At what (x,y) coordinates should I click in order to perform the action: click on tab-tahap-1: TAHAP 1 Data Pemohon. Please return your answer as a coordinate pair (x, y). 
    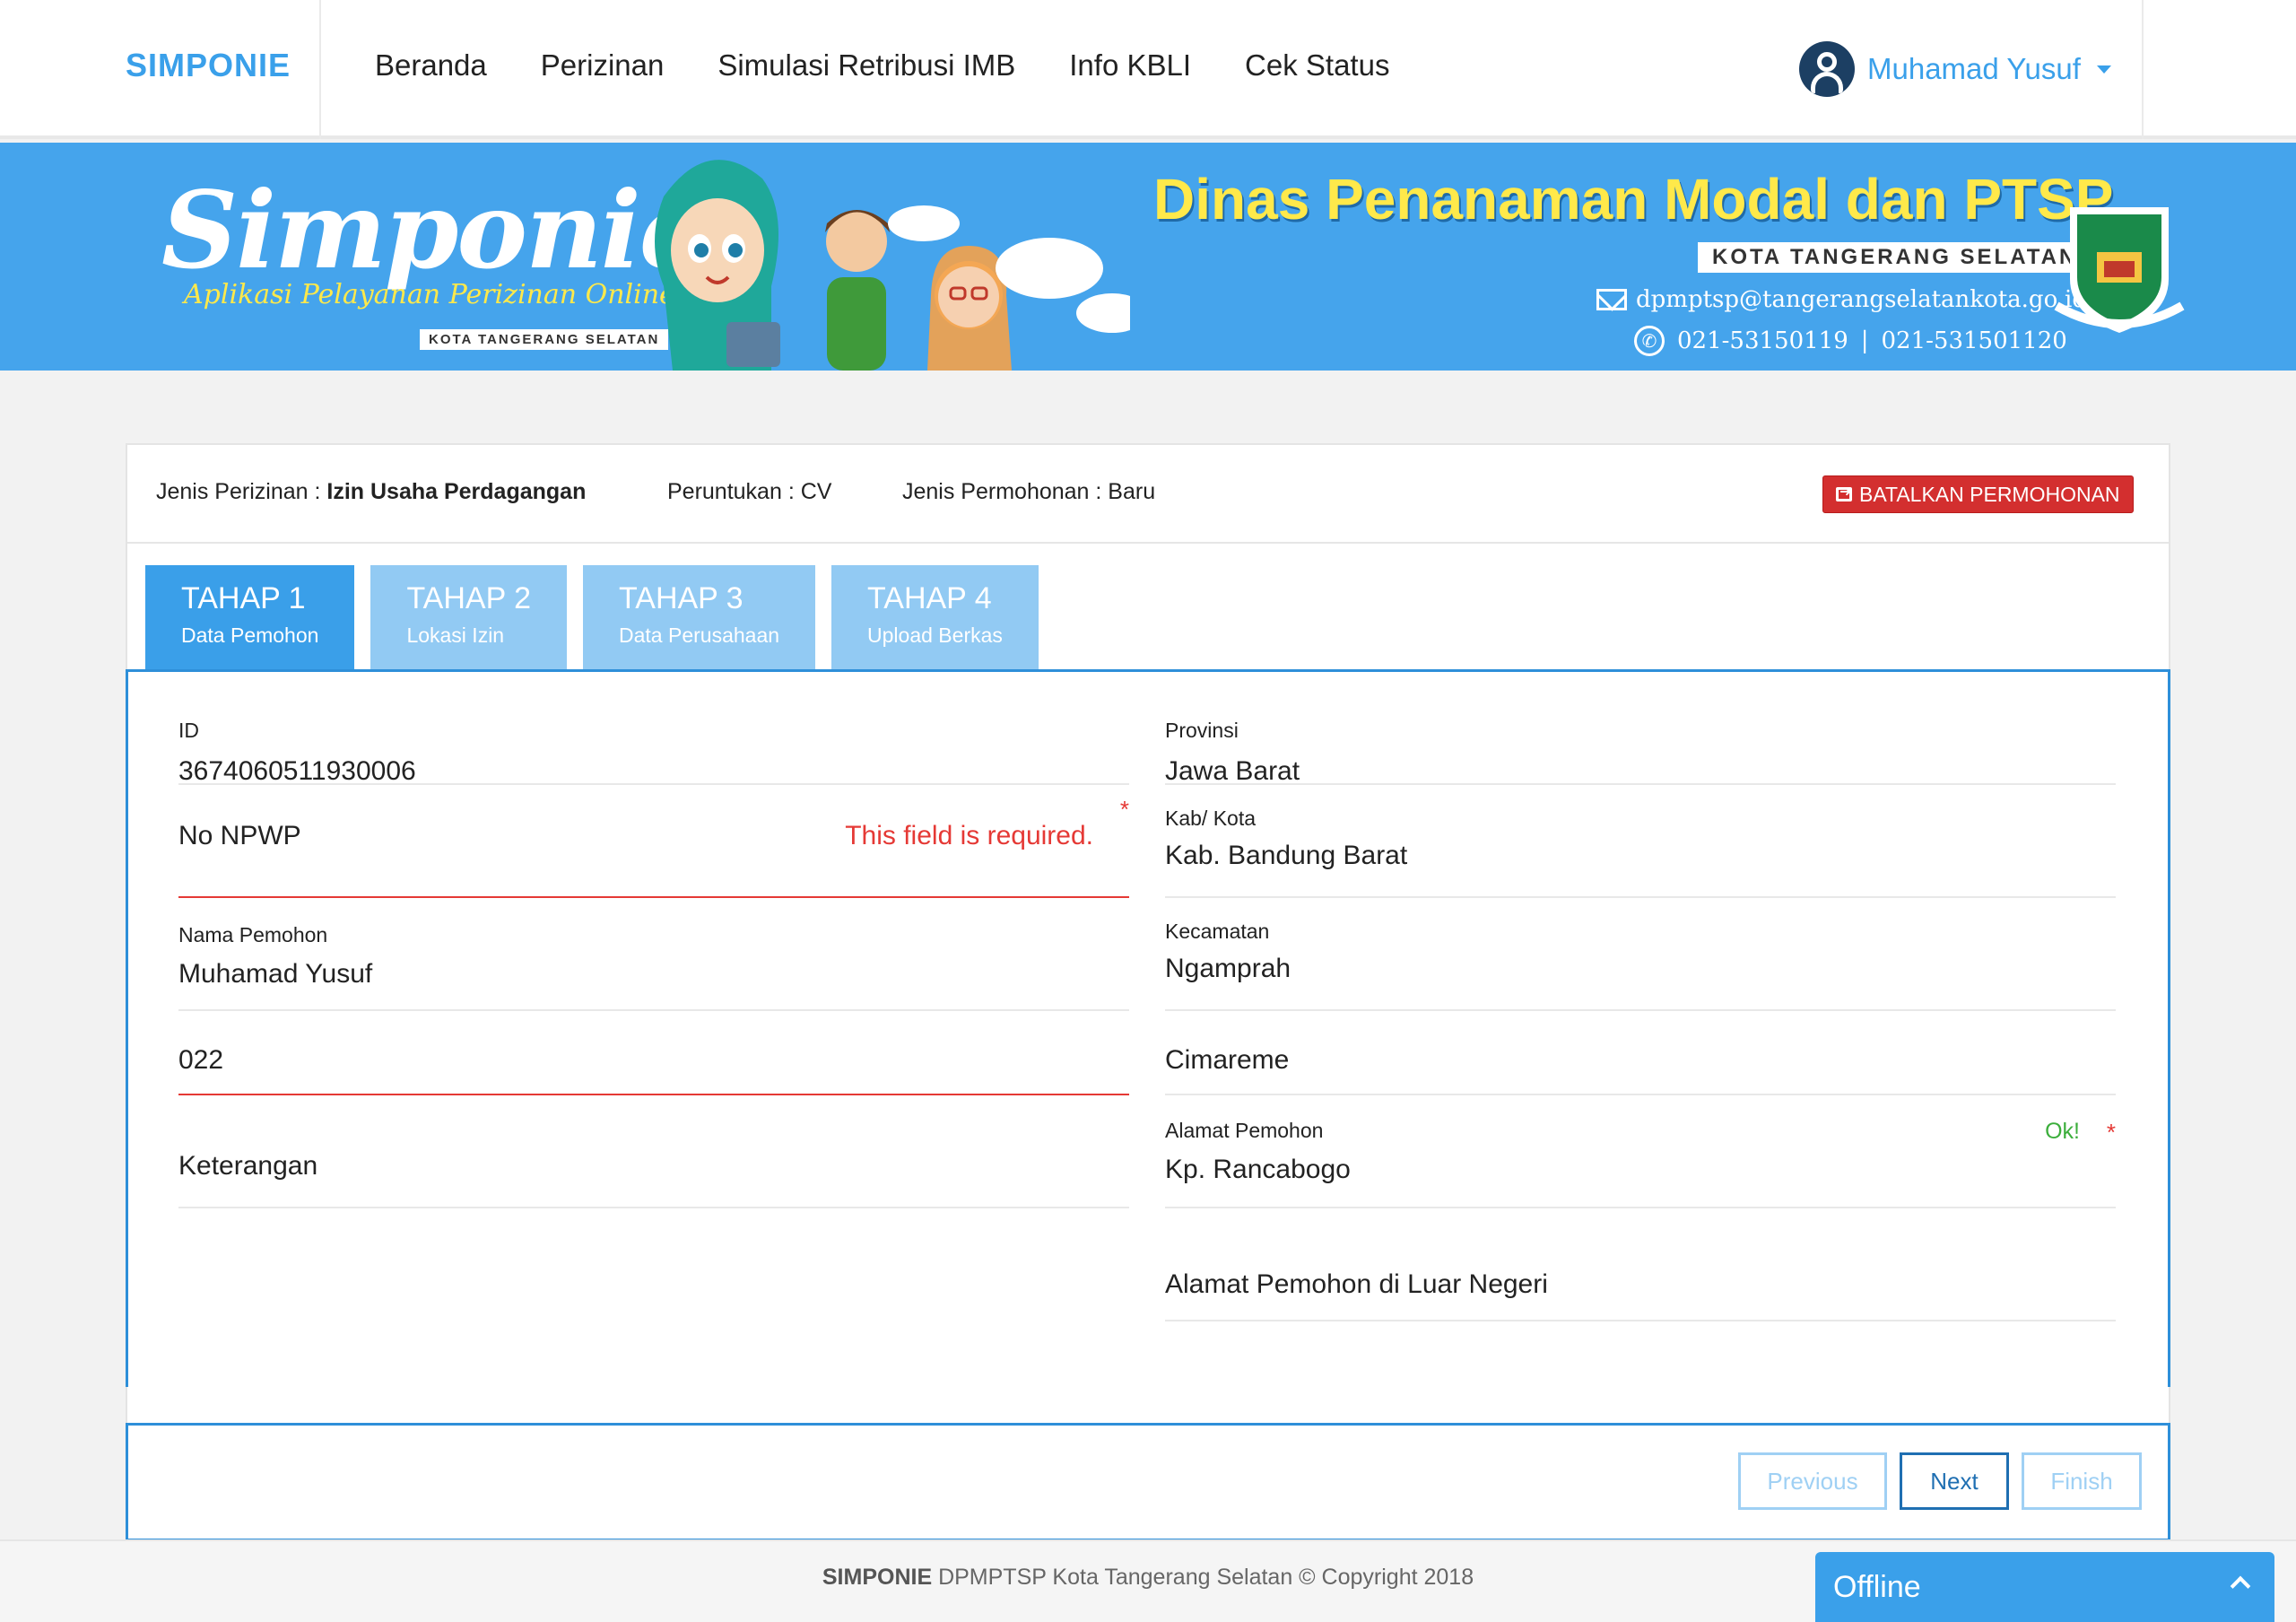
    Looking at the image, I should click on (250, 617).